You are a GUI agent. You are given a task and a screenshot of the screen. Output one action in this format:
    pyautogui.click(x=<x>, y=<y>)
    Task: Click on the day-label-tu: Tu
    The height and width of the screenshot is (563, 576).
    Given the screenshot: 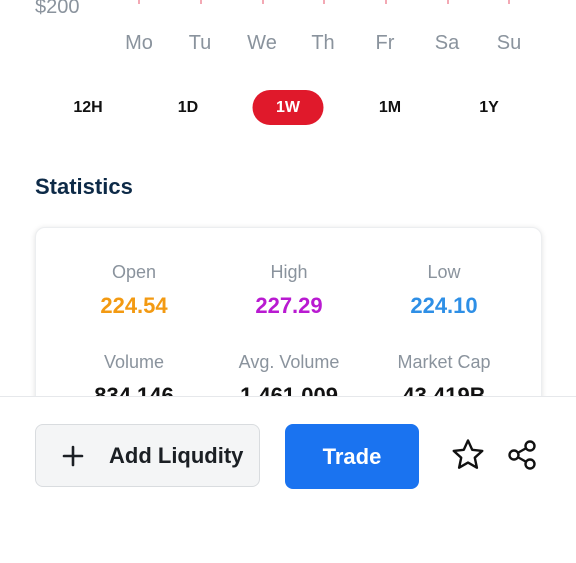 What is the action you would take?
    pyautogui.click(x=200, y=43)
    